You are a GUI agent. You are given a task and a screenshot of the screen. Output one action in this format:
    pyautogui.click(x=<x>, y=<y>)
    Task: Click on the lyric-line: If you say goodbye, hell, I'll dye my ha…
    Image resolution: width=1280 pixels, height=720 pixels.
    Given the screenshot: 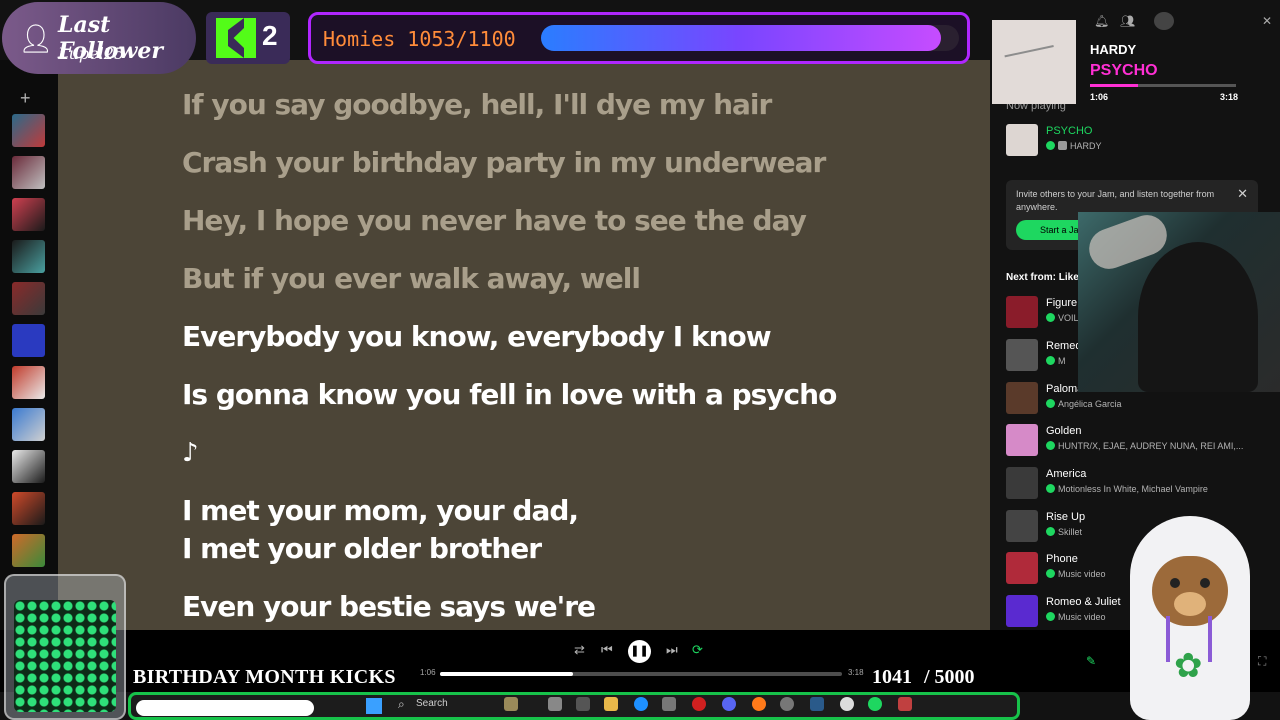 What is the action you would take?
    pyautogui.click(x=477, y=104)
    